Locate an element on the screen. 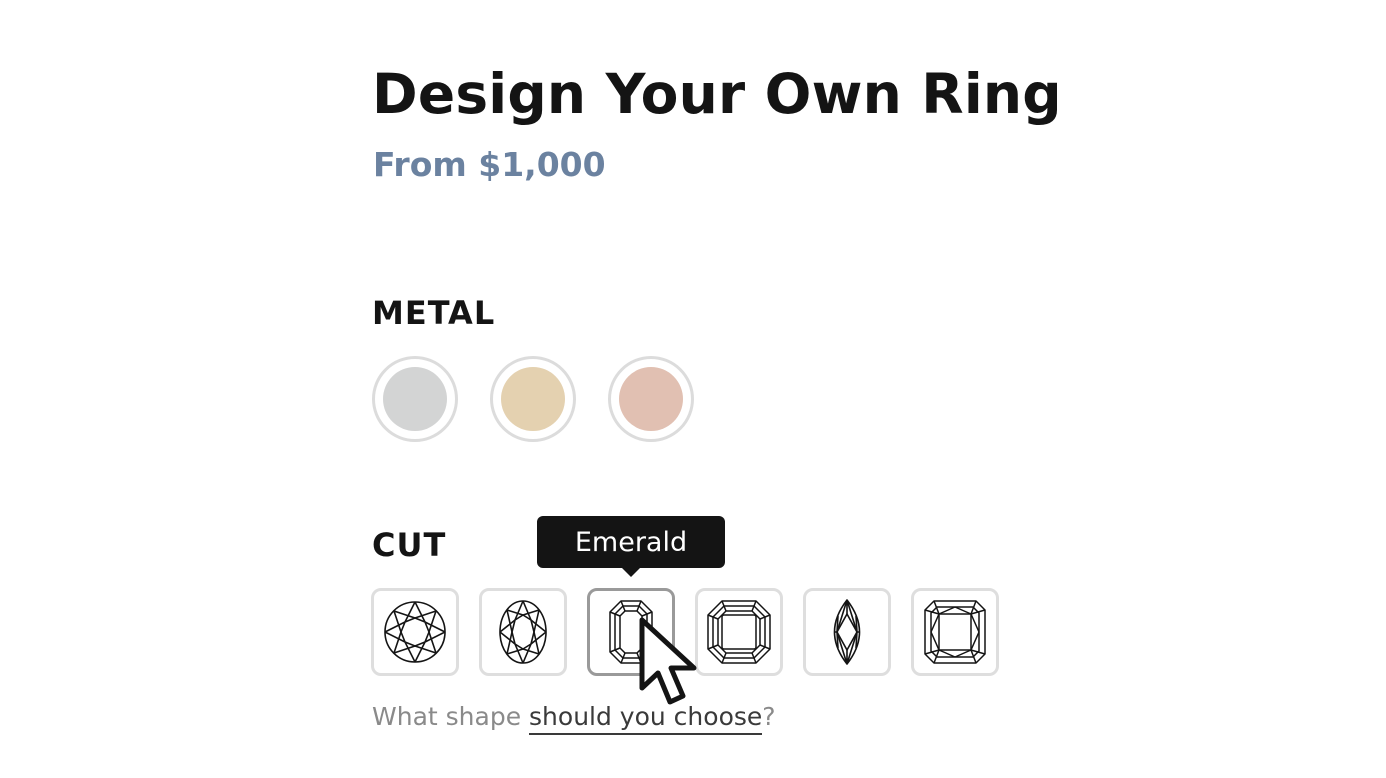  round-cut-icon is located at coordinates (415, 632).